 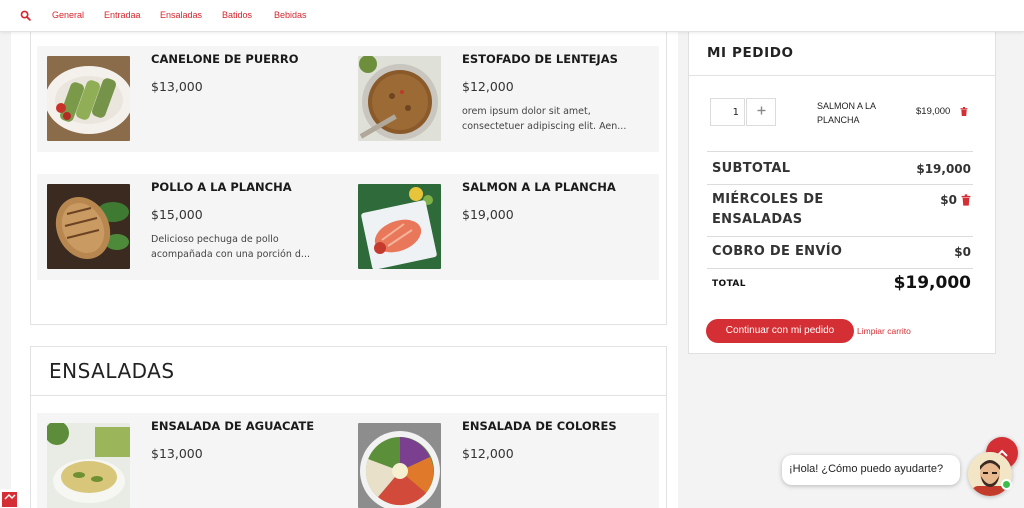 I want to click on subtotal-label: SUBTOTAL, so click(x=751, y=168).